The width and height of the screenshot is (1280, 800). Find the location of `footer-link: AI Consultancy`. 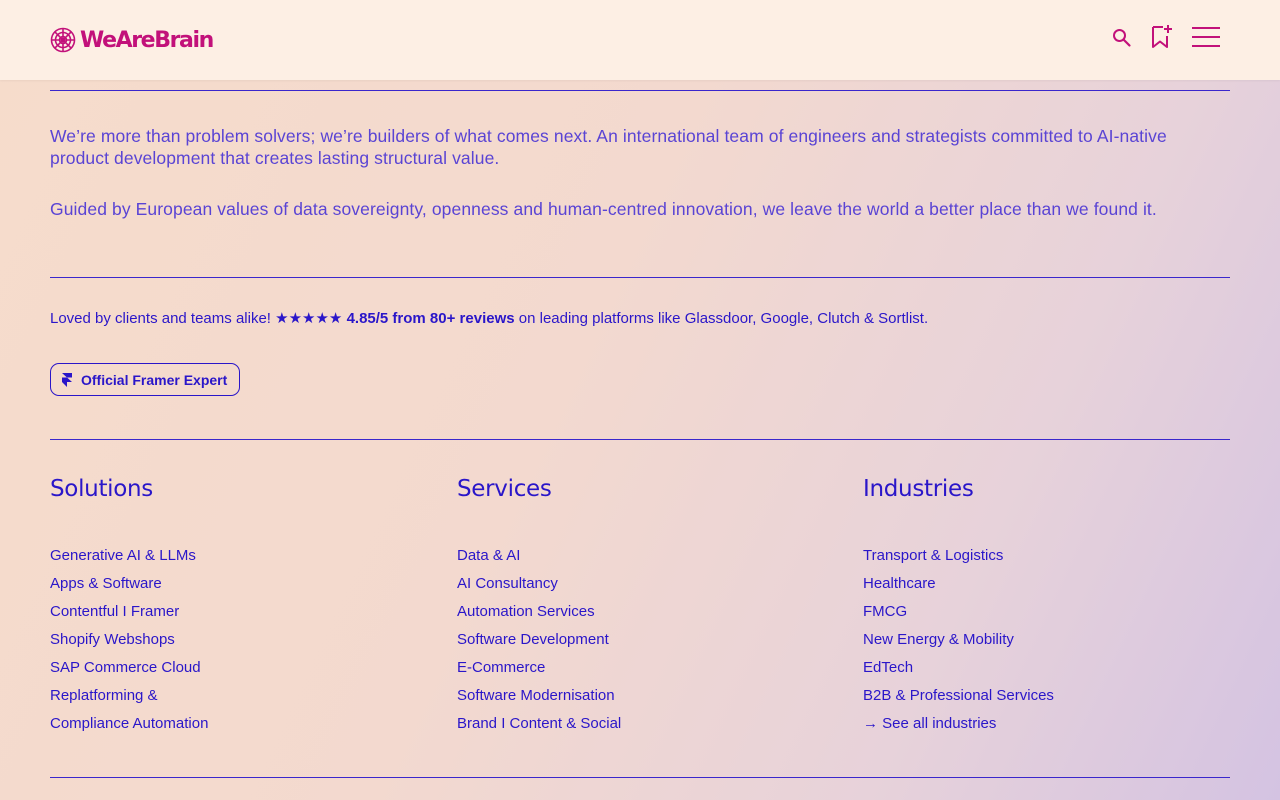

footer-link: AI Consultancy is located at coordinates (507, 583).